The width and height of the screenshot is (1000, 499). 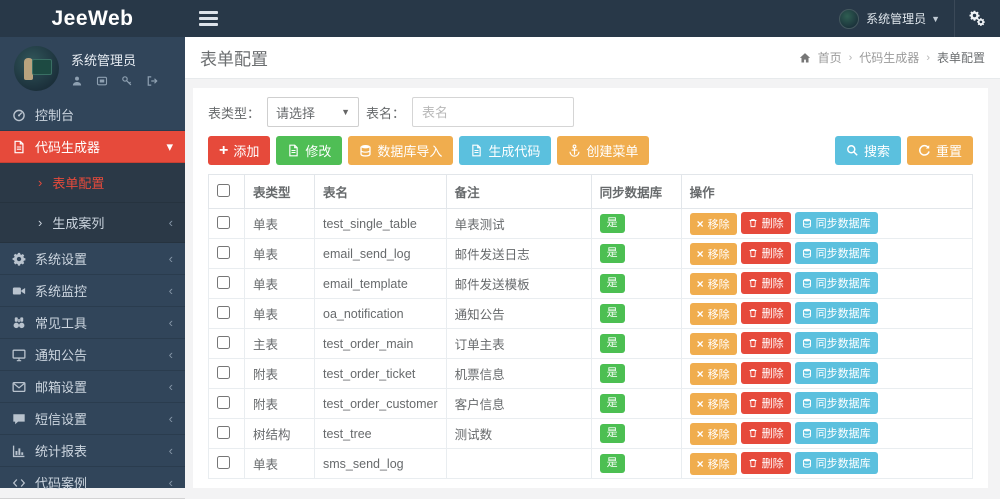 What do you see at coordinates (518, 283) in the screenshot?
I see `cell-remark: 邮件发送模板` at bounding box center [518, 283].